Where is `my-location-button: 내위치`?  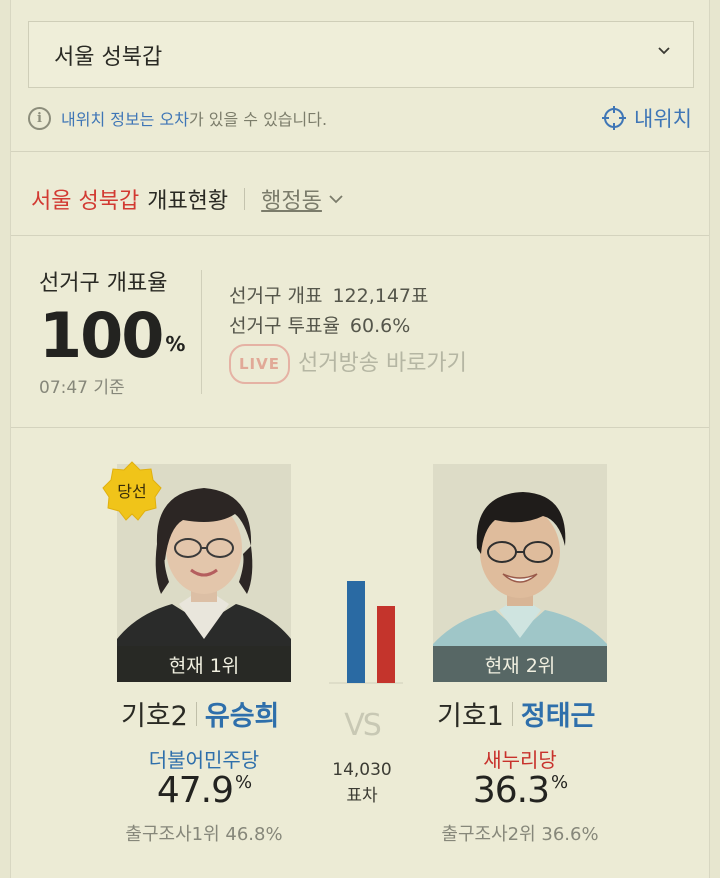 my-location-button: 내위치 is located at coordinates (647, 118).